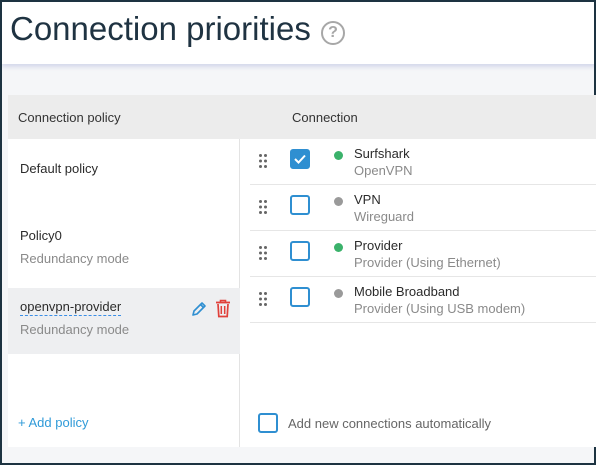 This screenshot has width=596, height=465. I want to click on connection-name: VPN, so click(367, 199).